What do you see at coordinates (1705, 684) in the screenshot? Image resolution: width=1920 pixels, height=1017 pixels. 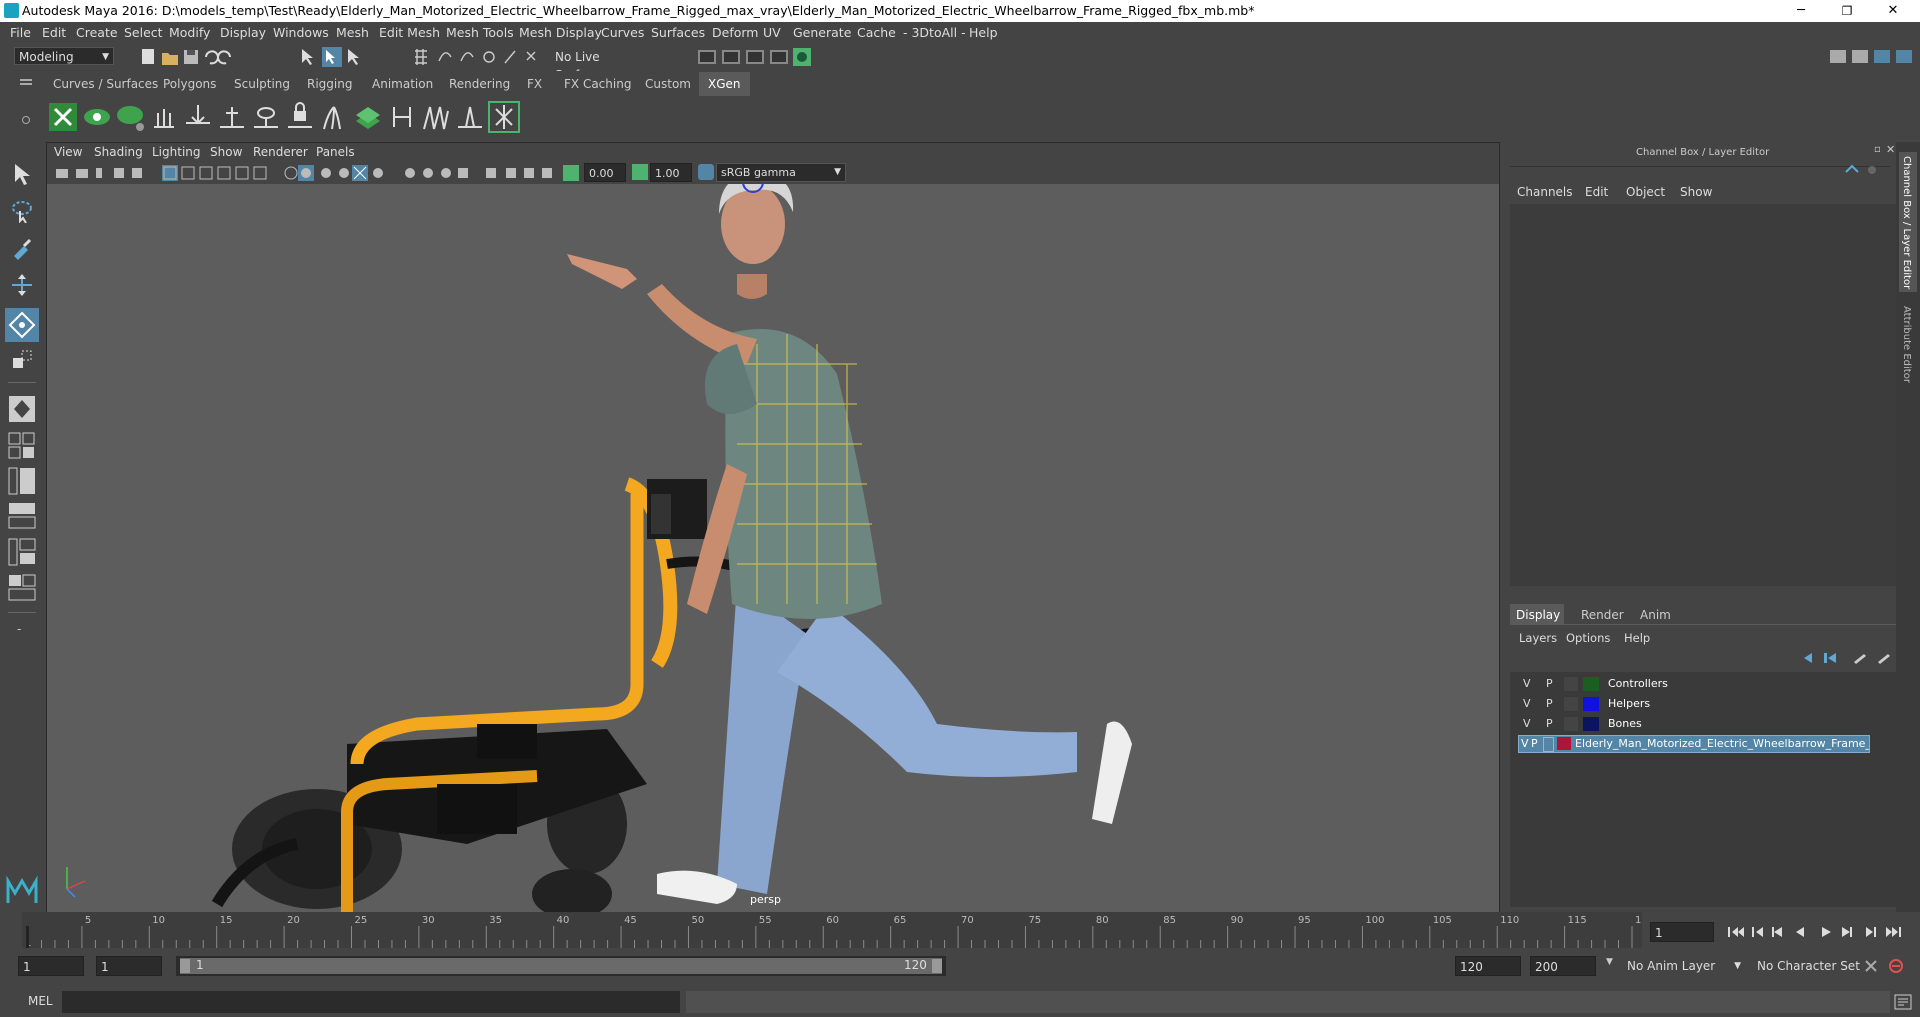 I see `layer-row-controllers: V P Controllers` at bounding box center [1705, 684].